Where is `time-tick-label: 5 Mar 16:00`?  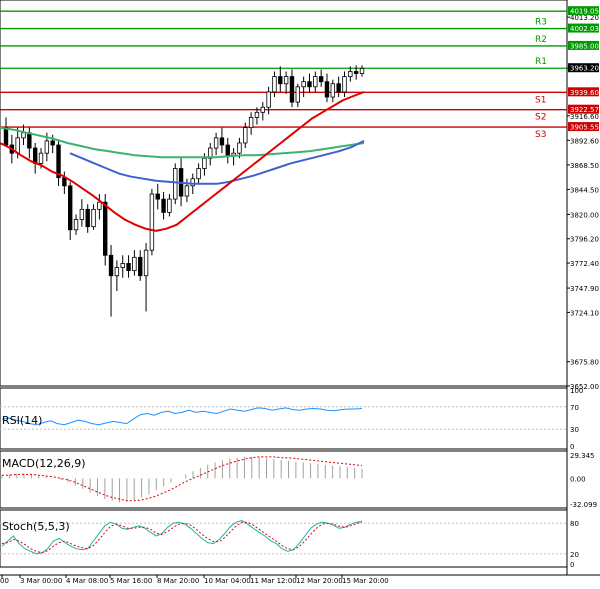
time-tick-label: 5 Mar 16:00 is located at coordinates (131, 581).